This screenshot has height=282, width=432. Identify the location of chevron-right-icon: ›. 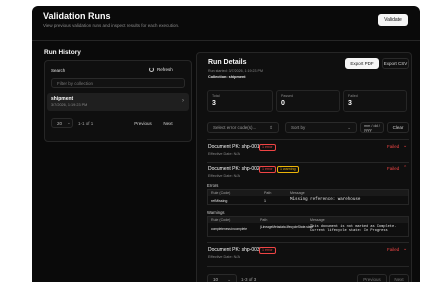
(183, 101).